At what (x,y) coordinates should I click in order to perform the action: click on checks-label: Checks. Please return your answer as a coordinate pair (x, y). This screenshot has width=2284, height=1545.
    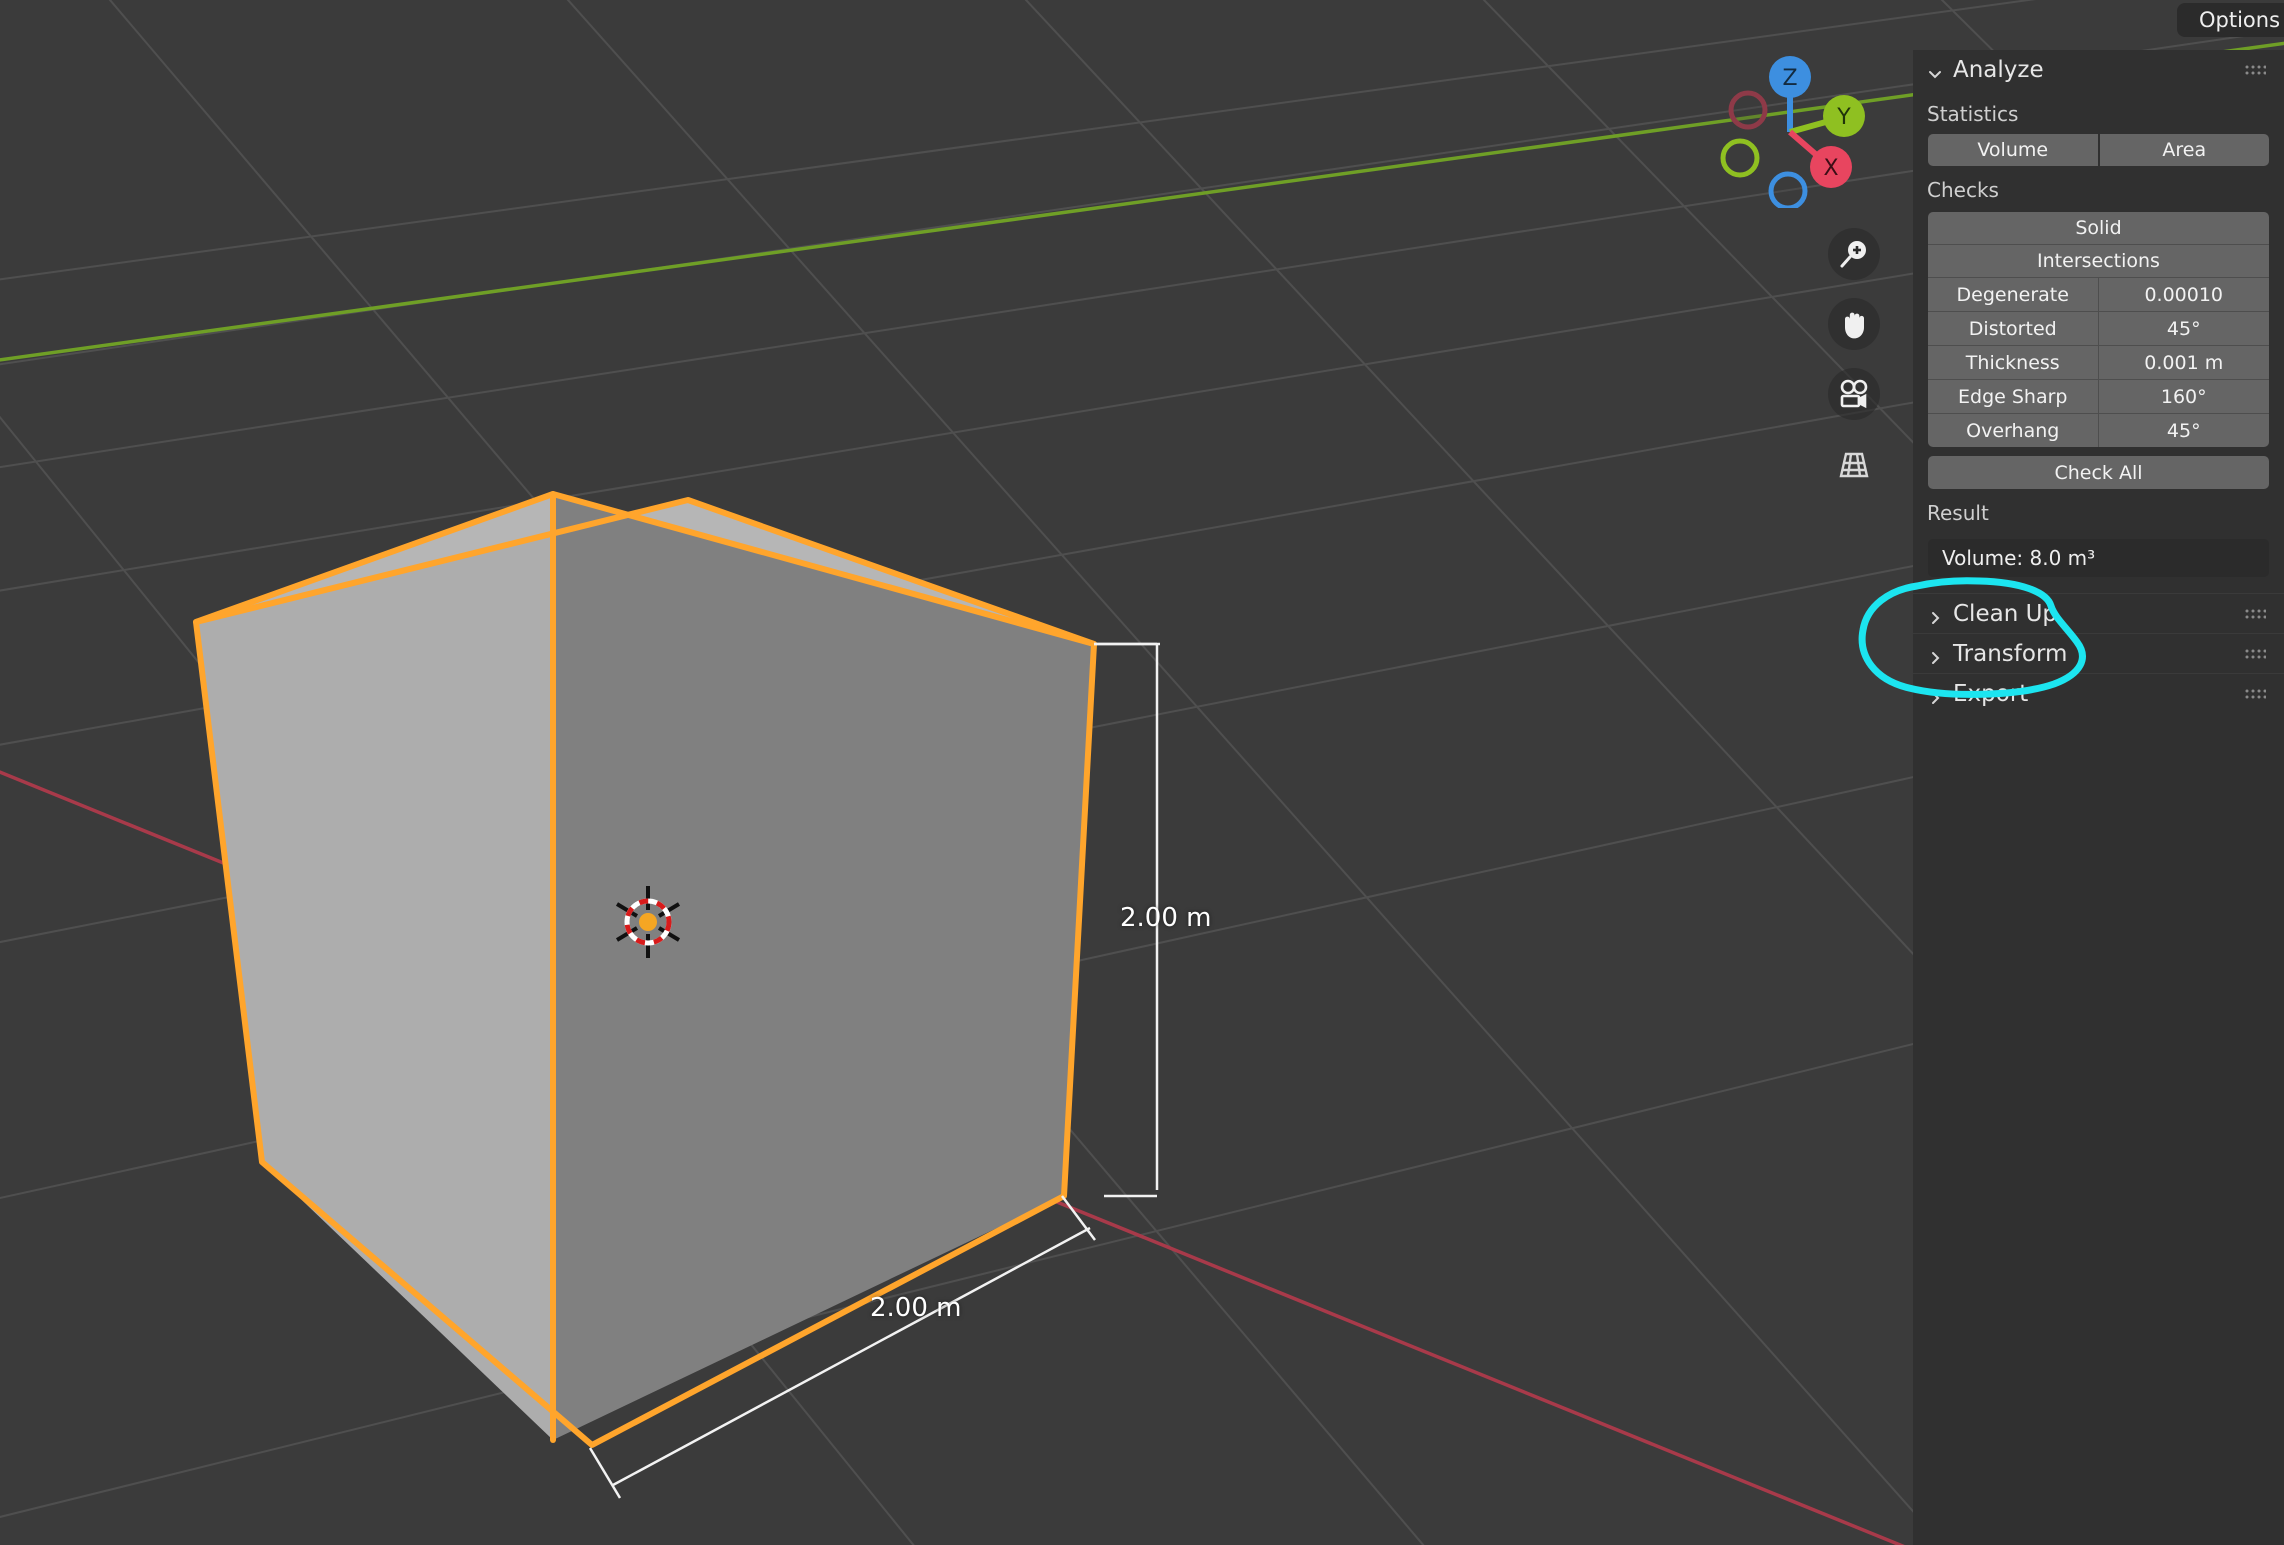
    Looking at the image, I should click on (1963, 190).